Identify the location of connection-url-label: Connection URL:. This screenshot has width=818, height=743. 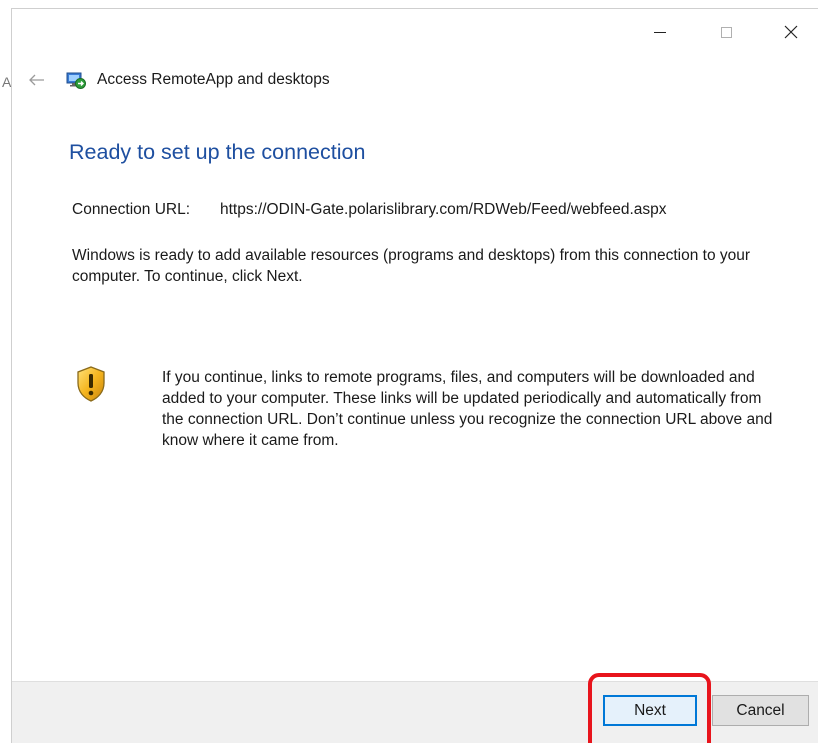
(131, 209).